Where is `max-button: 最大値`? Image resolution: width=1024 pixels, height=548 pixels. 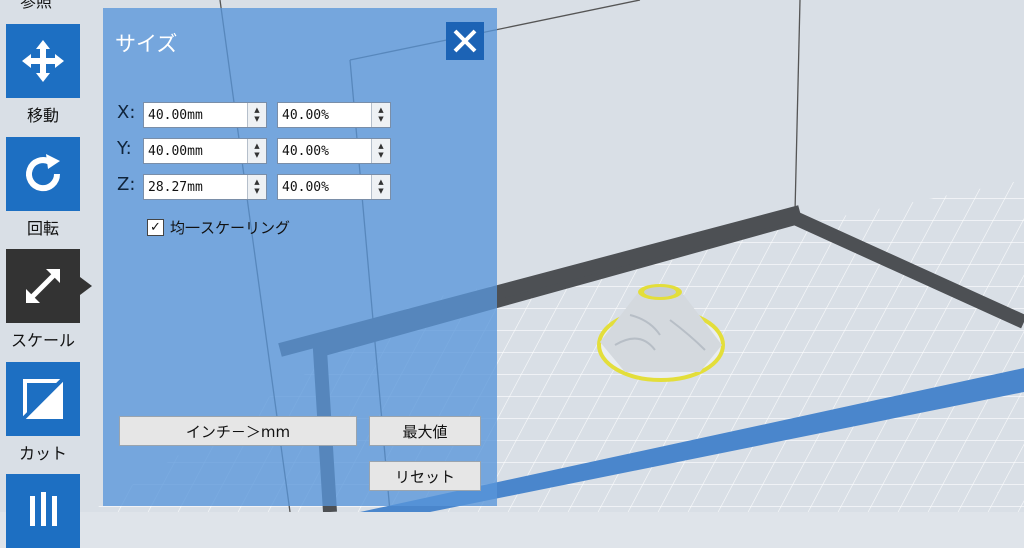 max-button: 最大値 is located at coordinates (425, 431).